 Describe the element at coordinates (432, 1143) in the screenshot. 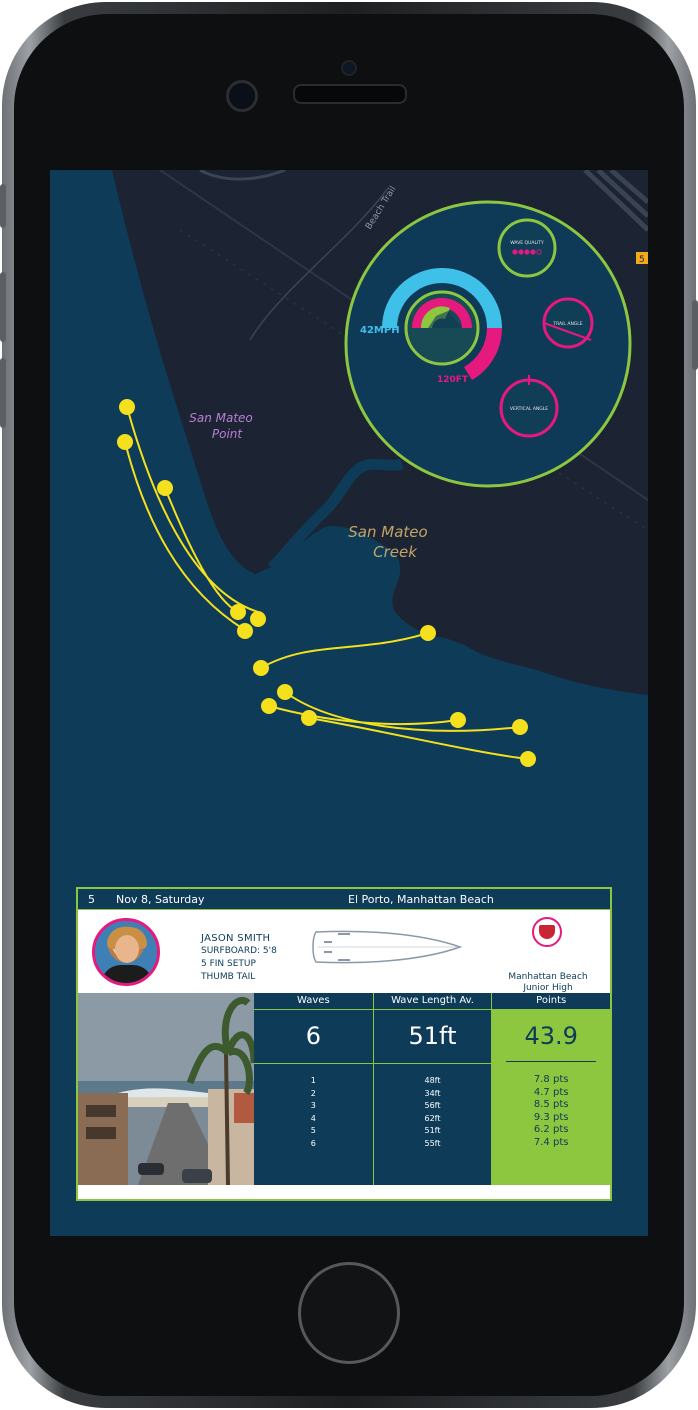

I see `list-item: 55ft` at that location.